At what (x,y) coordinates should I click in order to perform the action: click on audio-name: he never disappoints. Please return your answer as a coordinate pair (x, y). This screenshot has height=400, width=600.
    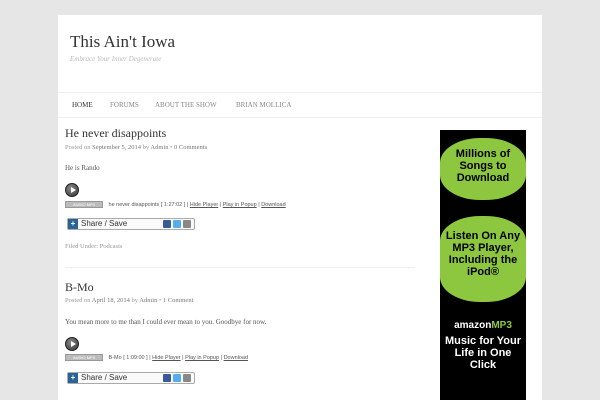
    Looking at the image, I should click on (134, 204).